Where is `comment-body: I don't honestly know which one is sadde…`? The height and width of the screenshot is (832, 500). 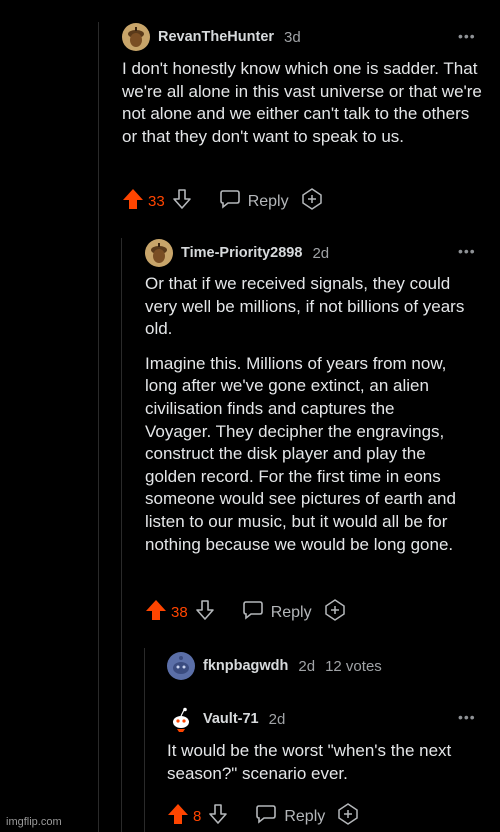
comment-body: I don't honestly know which one is sadde… is located at coordinates (302, 109).